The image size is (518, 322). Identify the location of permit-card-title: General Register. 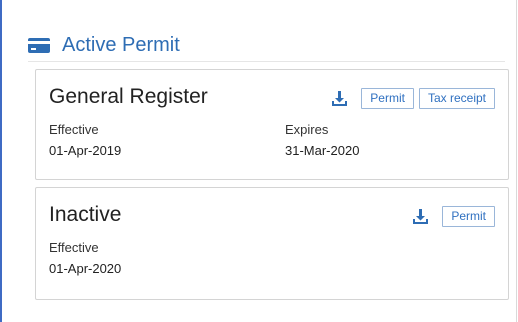
(128, 96).